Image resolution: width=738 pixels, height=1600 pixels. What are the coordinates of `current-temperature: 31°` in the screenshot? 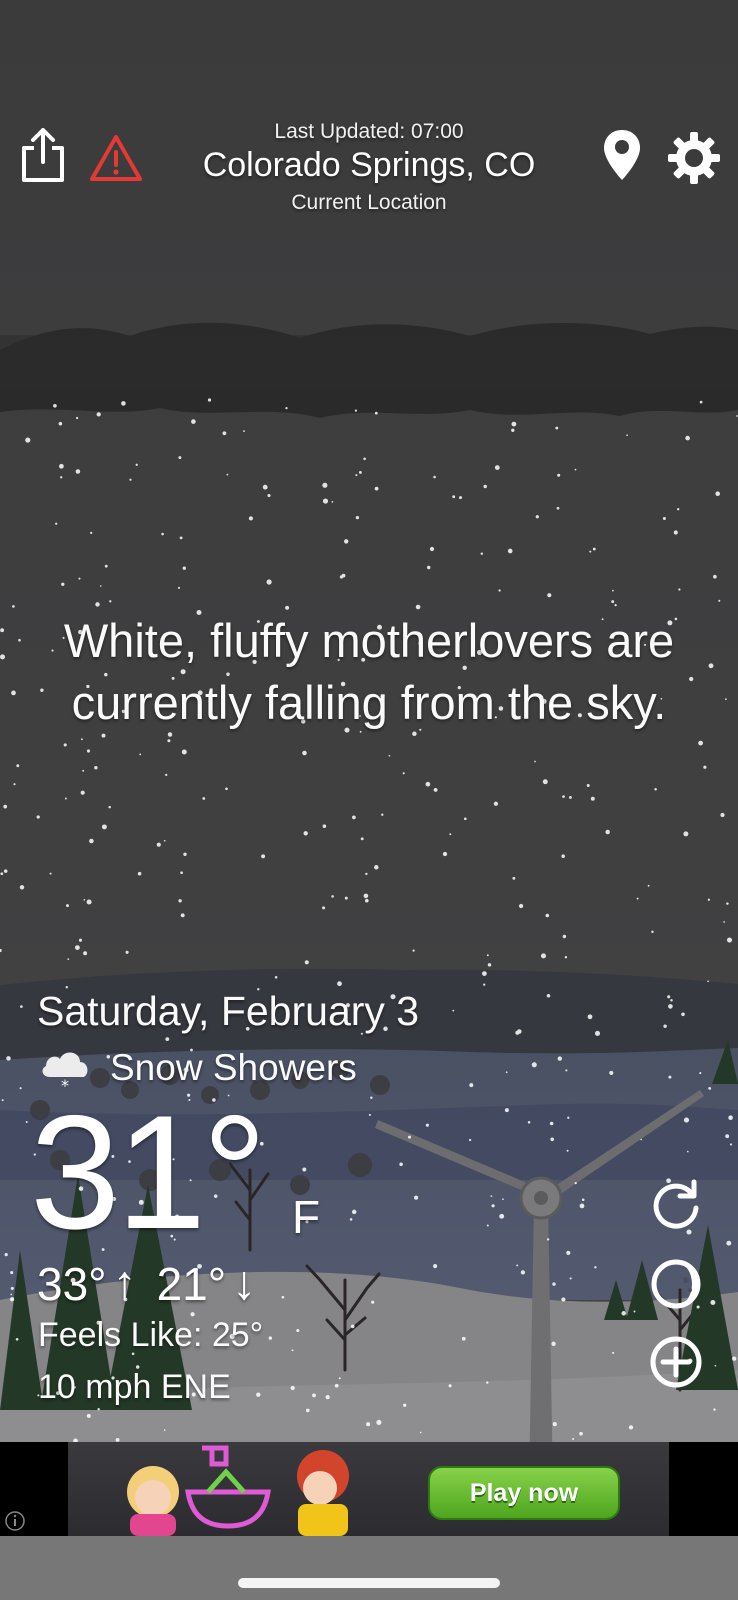 It's located at (148, 1173).